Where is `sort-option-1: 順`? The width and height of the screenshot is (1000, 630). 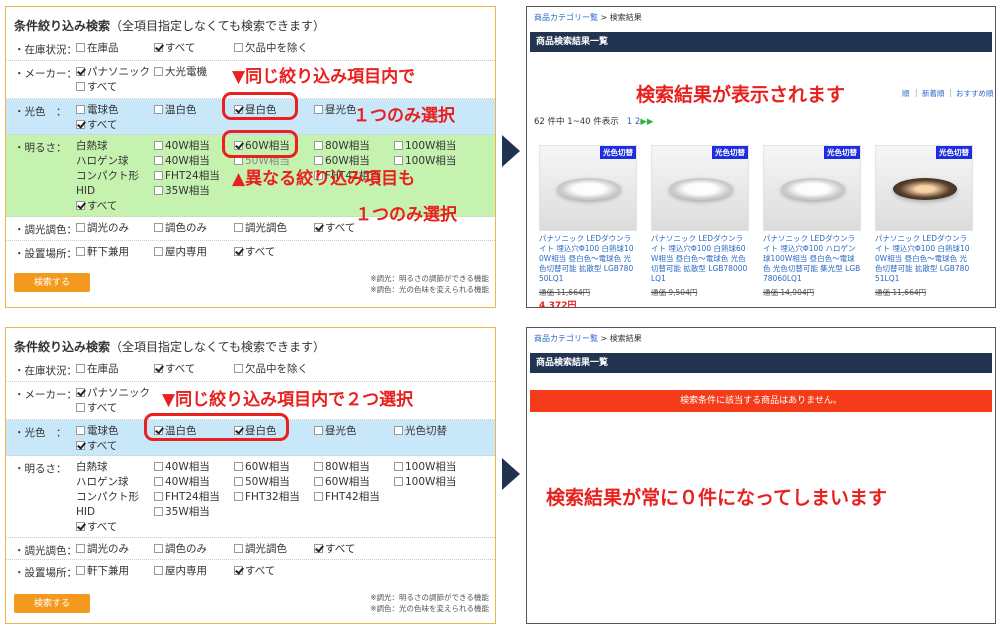 sort-option-1: 順 is located at coordinates (906, 93).